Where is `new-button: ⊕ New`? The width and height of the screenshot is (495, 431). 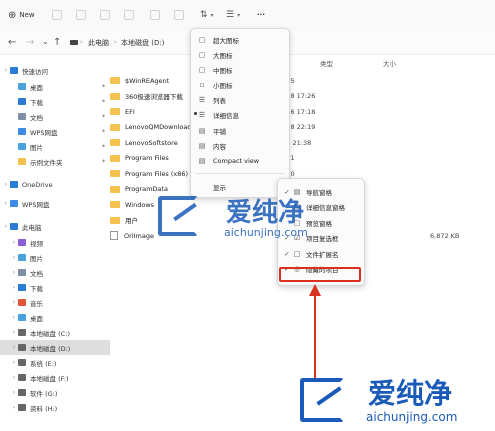 new-button: ⊕ New is located at coordinates (21, 15).